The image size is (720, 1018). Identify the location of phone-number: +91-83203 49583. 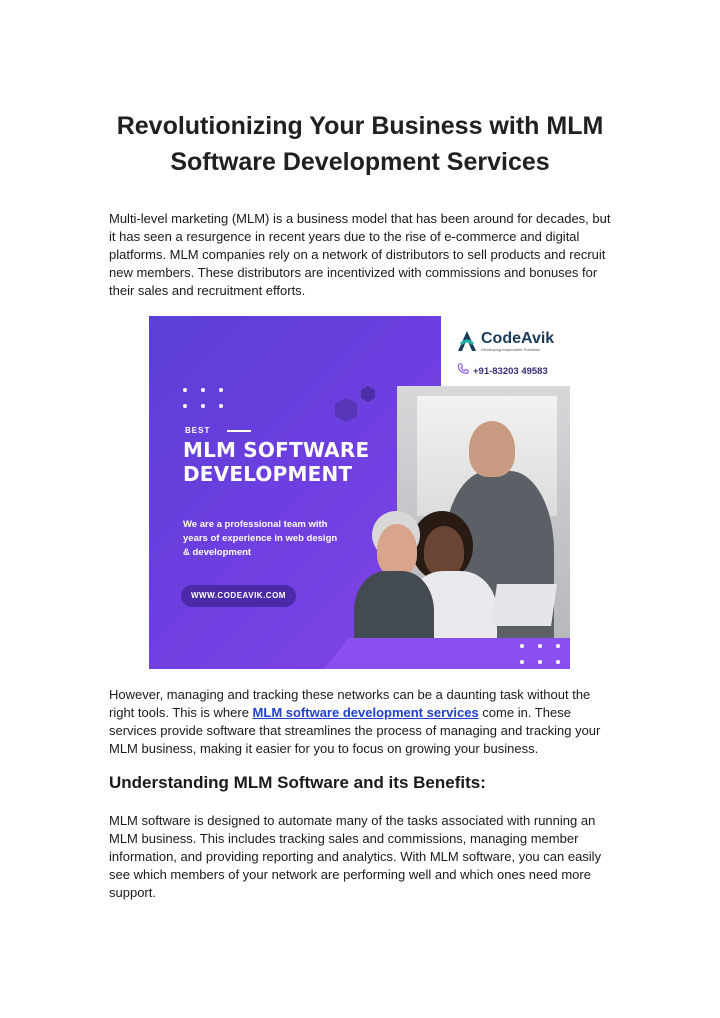
(510, 371).